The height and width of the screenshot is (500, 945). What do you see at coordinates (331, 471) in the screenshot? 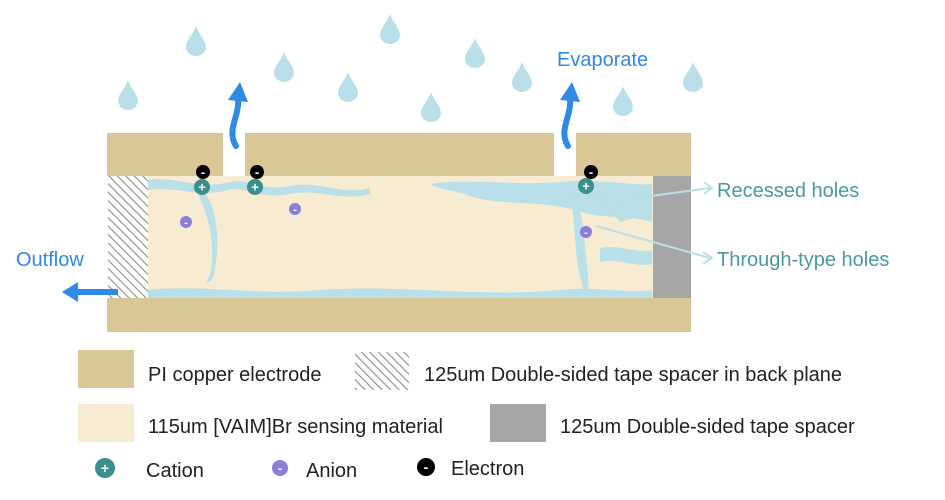
I see `legend-anion-label: Anion` at bounding box center [331, 471].